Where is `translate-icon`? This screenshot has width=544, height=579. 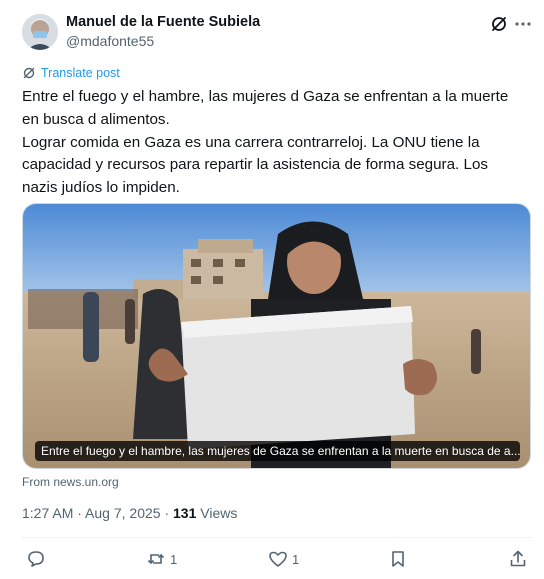 translate-icon is located at coordinates (29, 73).